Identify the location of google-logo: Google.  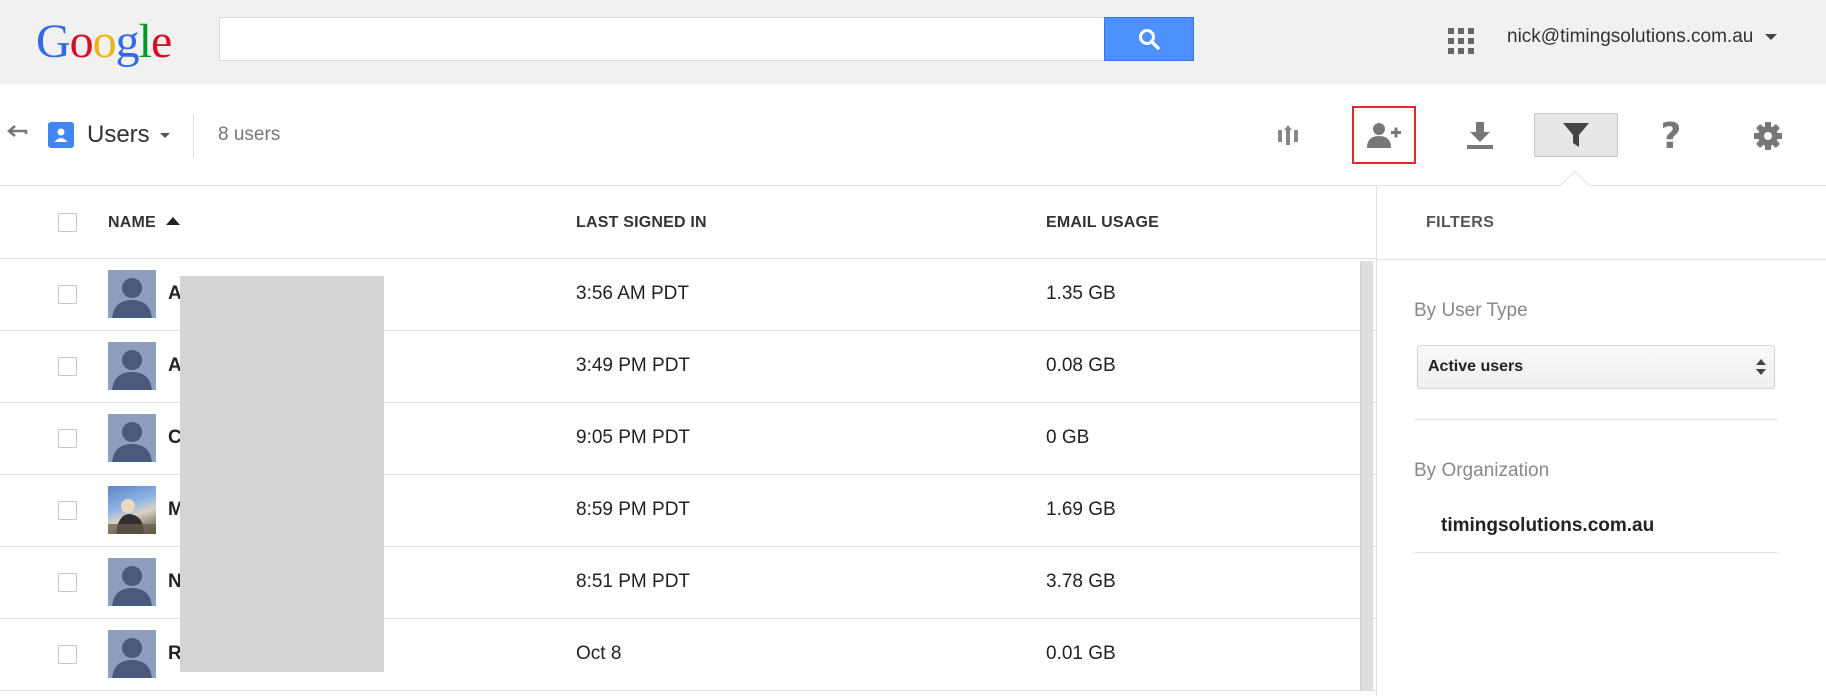
(104, 42).